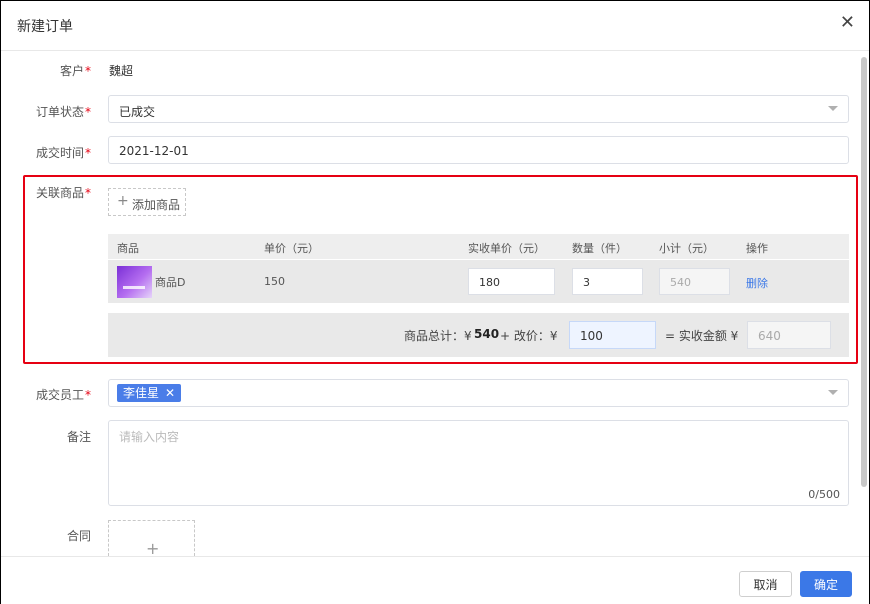  I want to click on contract-label: 合同, so click(78, 536).